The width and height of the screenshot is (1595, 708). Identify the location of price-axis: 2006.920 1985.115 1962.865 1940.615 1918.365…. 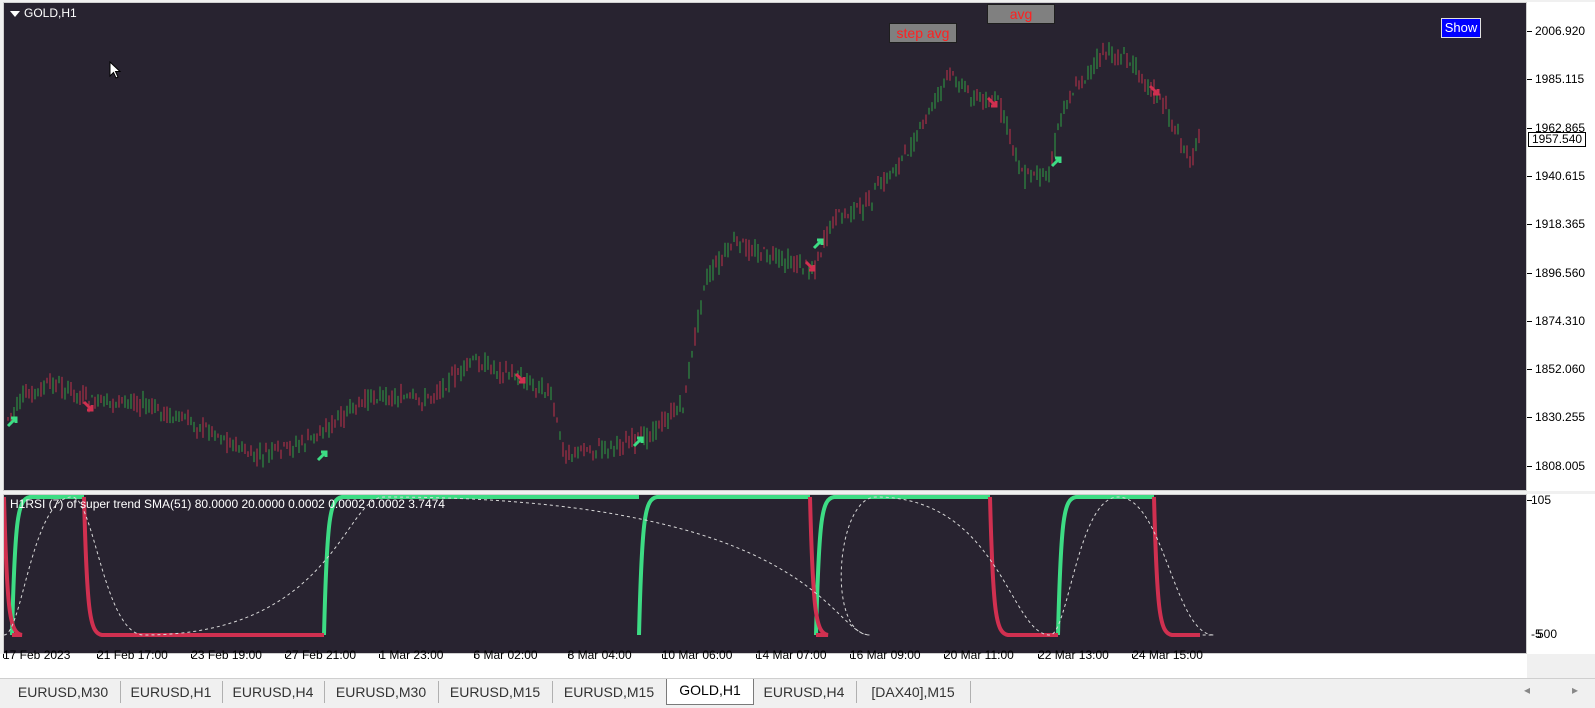
(1561, 246).